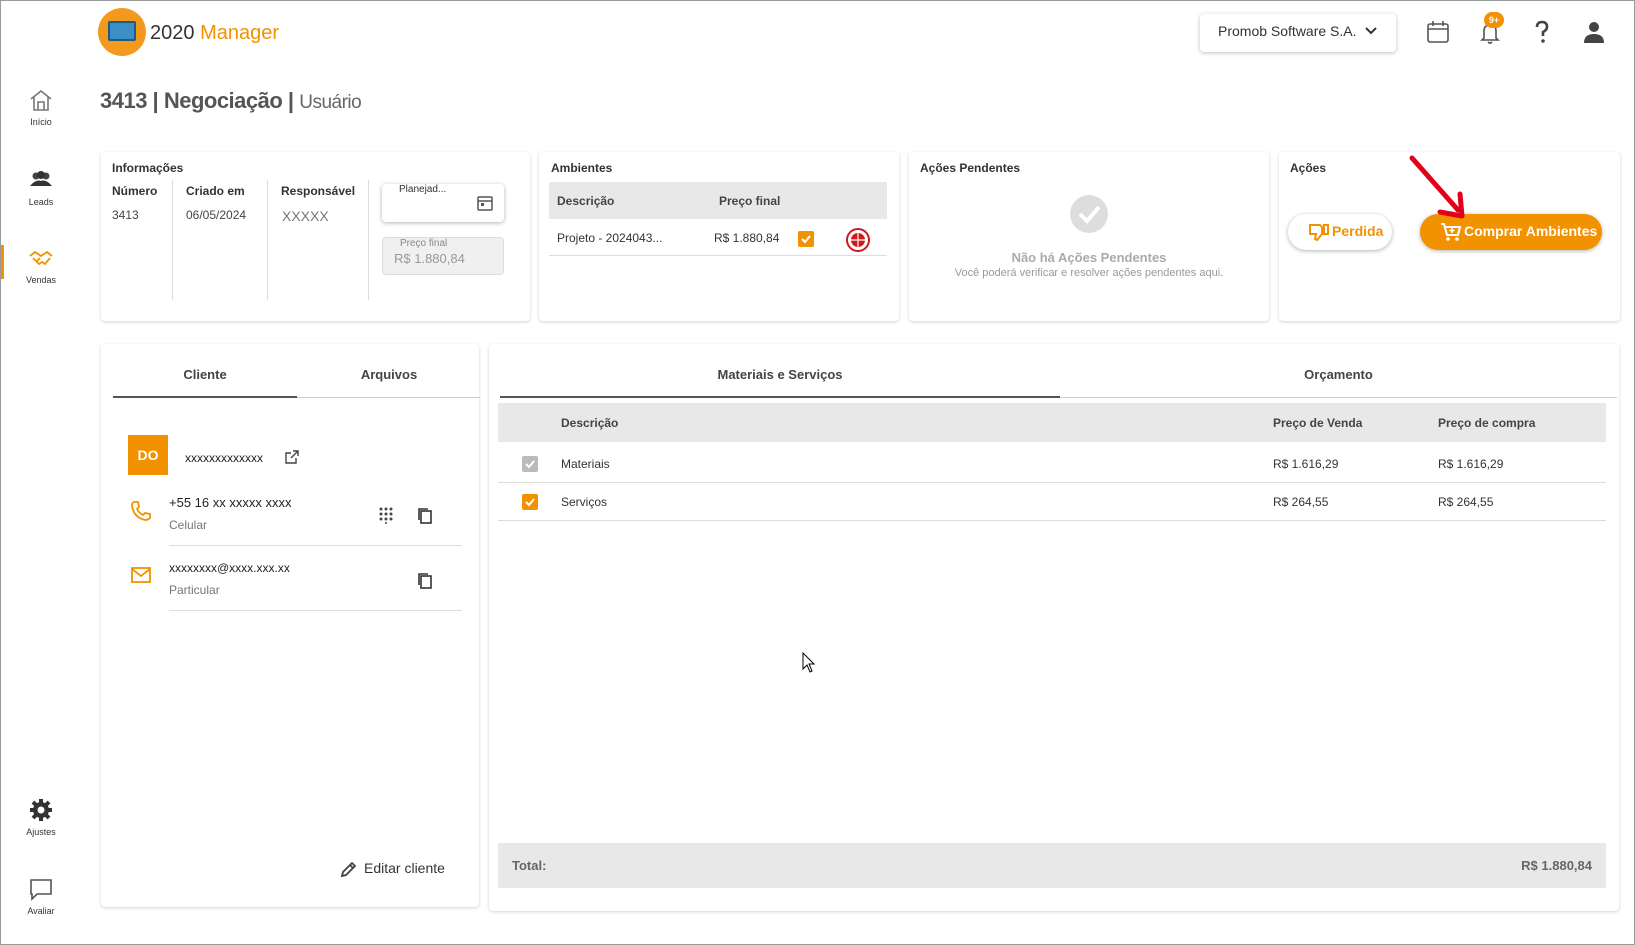 The image size is (1635, 945). I want to click on sidebar-item-avaliar: Avaliar, so click(41, 895).